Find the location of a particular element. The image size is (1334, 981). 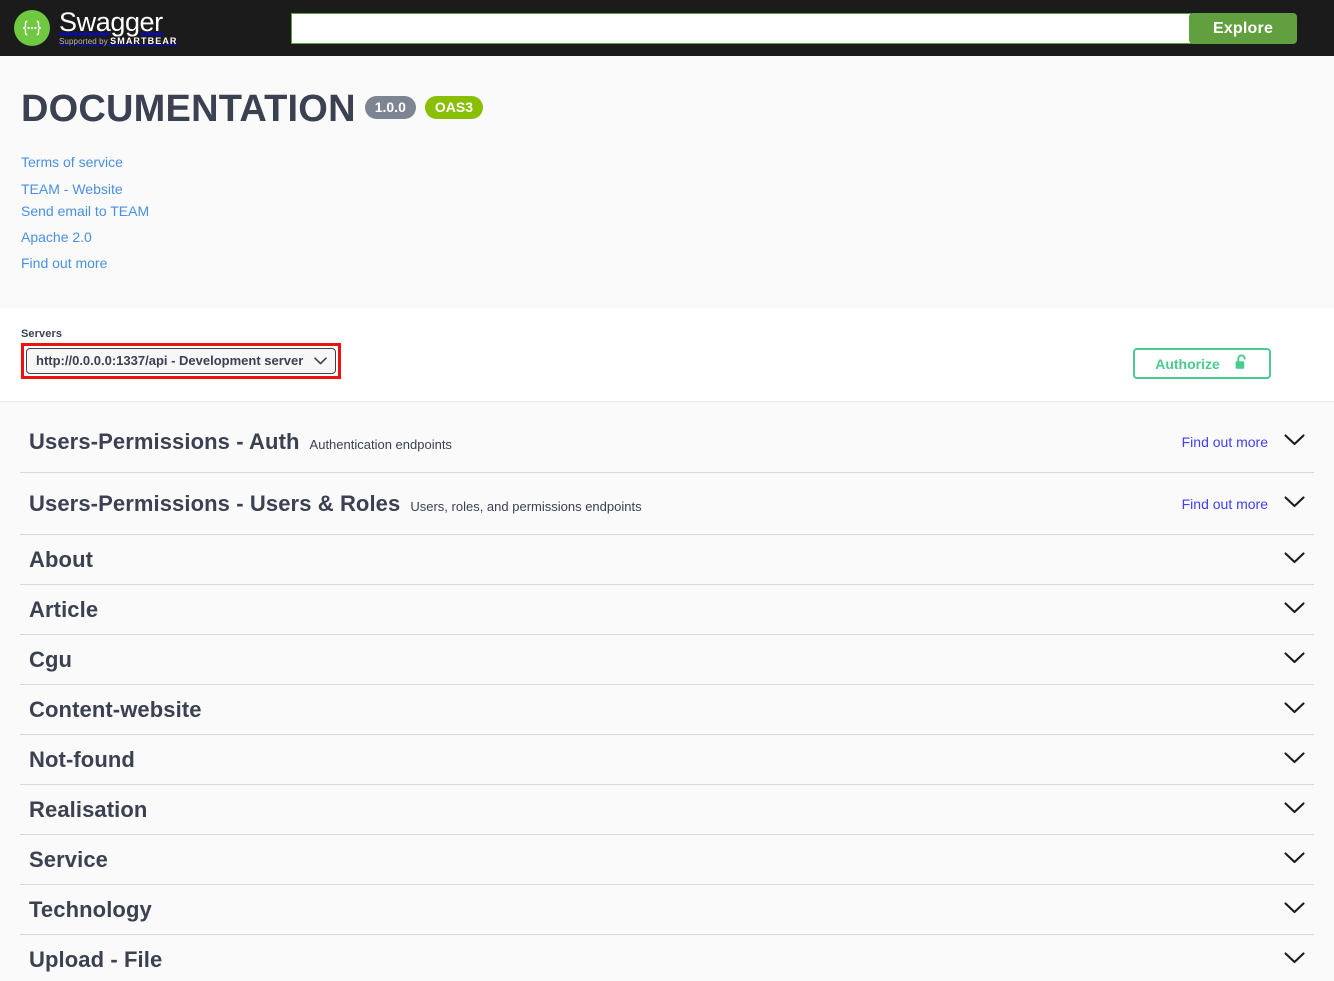

tag-name: Realisation is located at coordinates (88, 809).